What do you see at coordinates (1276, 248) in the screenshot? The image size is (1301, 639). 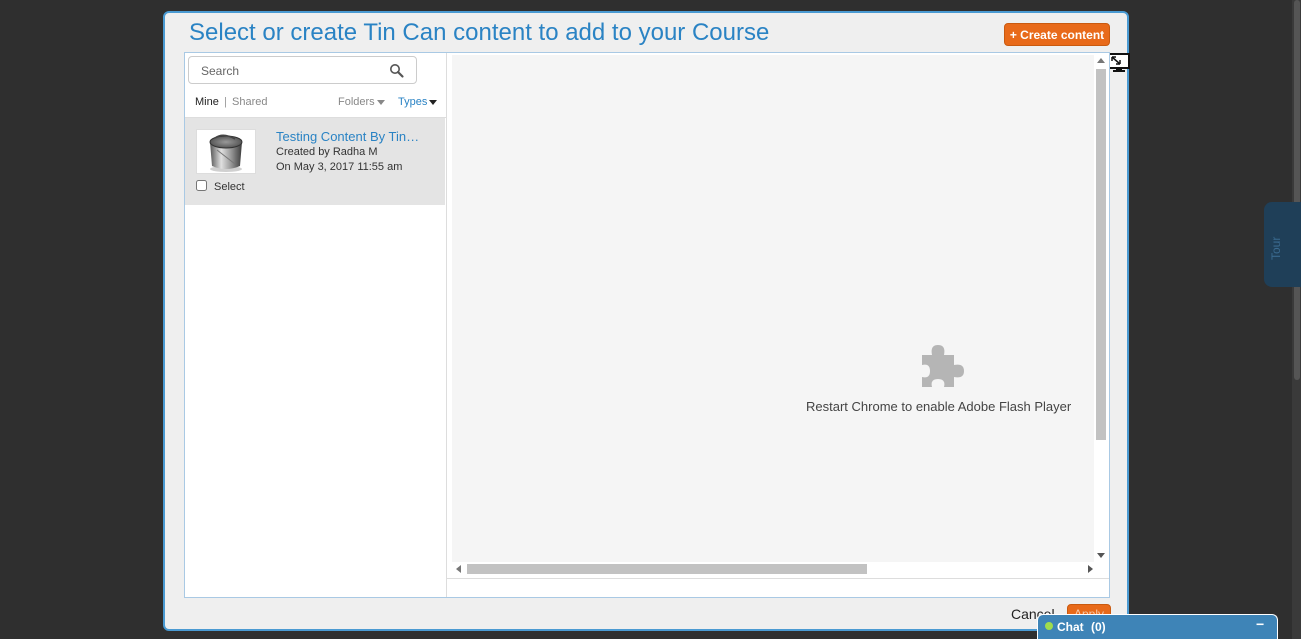 I see `tour-tab-label: Tour` at bounding box center [1276, 248].